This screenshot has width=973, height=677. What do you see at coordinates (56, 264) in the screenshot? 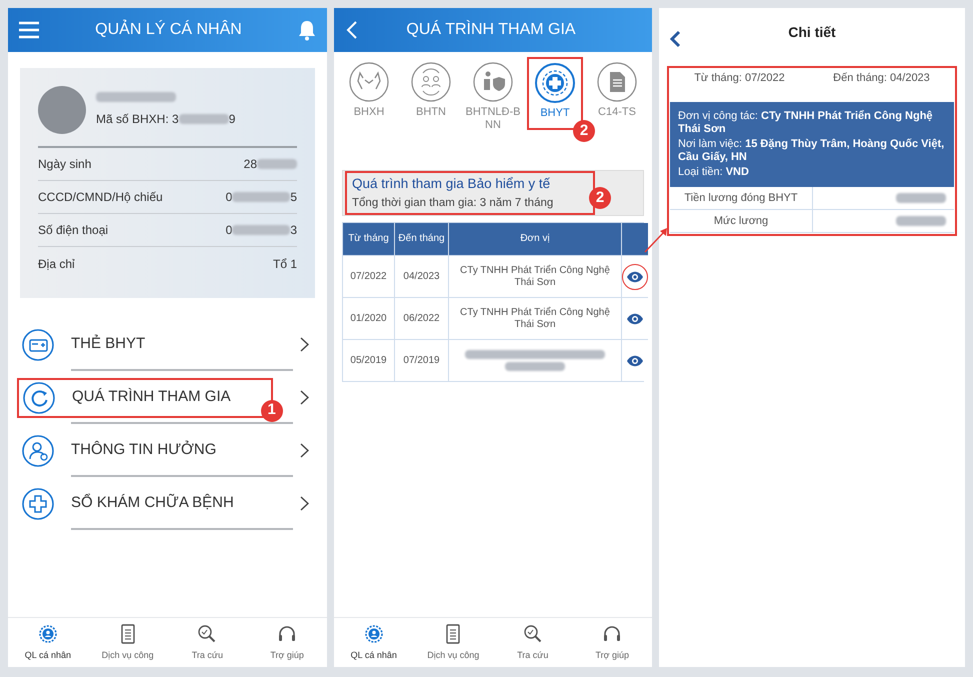
I see `field-label: Địa chỉ` at bounding box center [56, 264].